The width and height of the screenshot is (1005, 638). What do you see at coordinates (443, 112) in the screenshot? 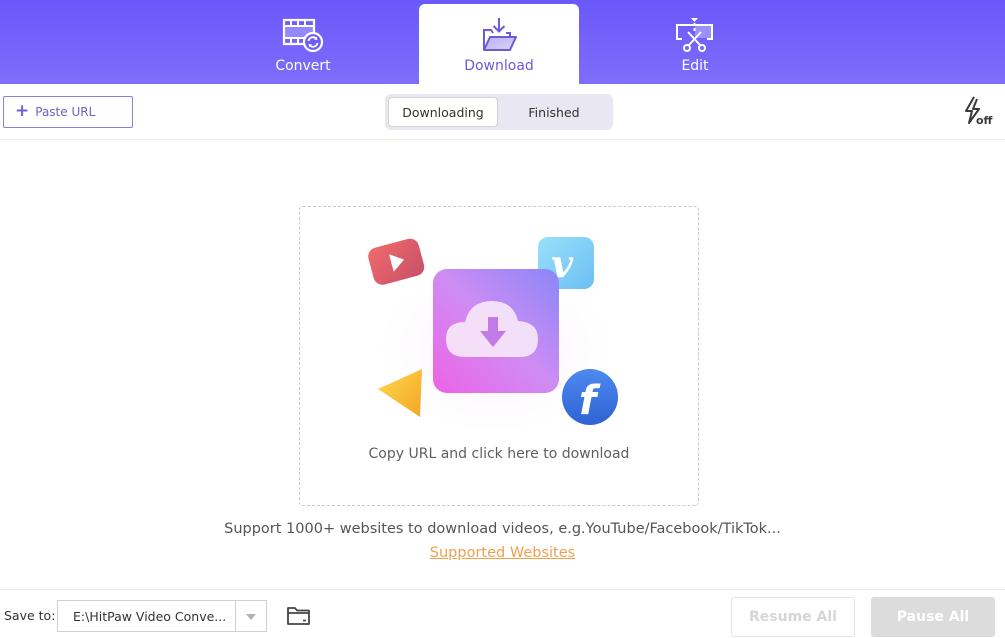
I see `segment-downloading: Downloading` at bounding box center [443, 112].